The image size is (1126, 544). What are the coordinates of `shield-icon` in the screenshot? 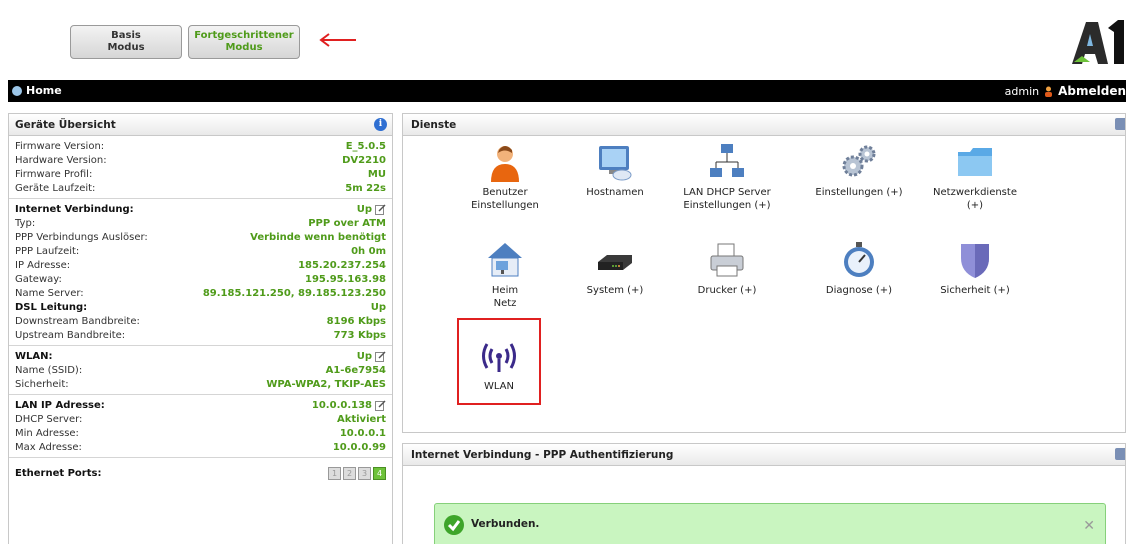 It's located at (975, 261).